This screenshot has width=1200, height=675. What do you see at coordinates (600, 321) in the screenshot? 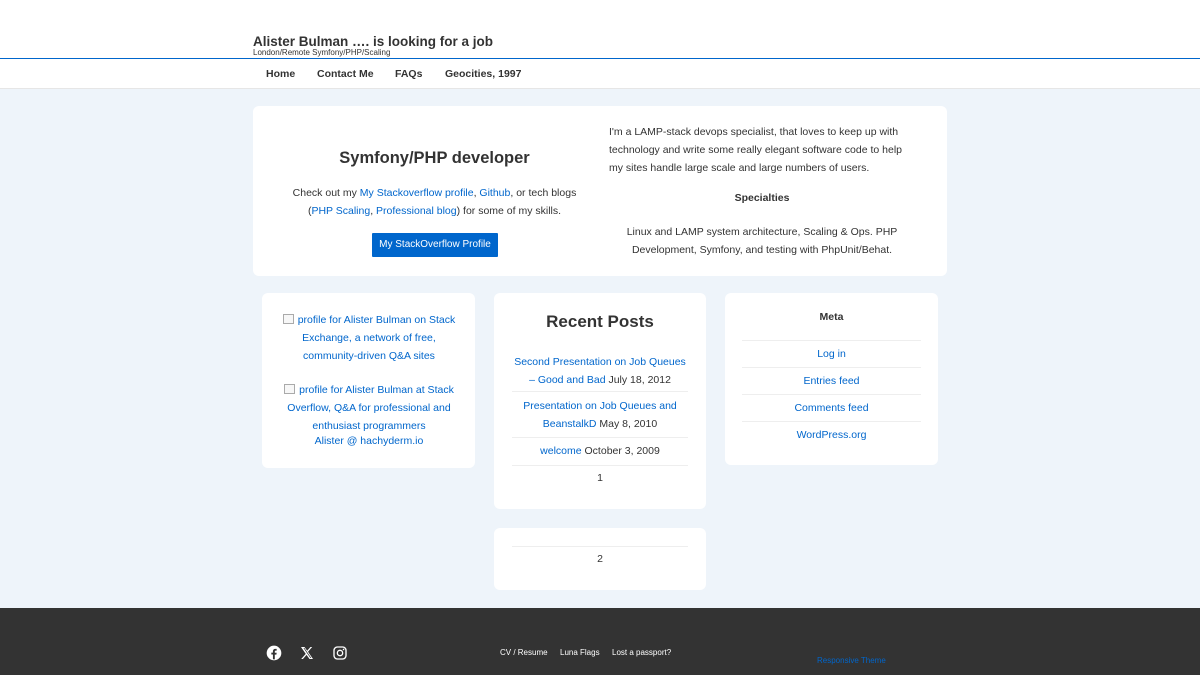
I see `recent-posts-title: Recent Posts` at bounding box center [600, 321].